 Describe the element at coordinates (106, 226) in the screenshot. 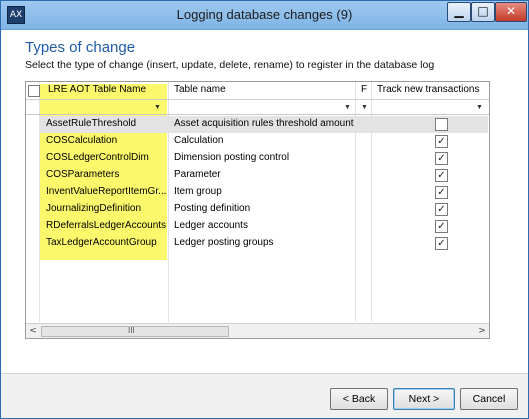

I see `aot-table-name-cell: RDeferralsLedgerAccounts` at that location.